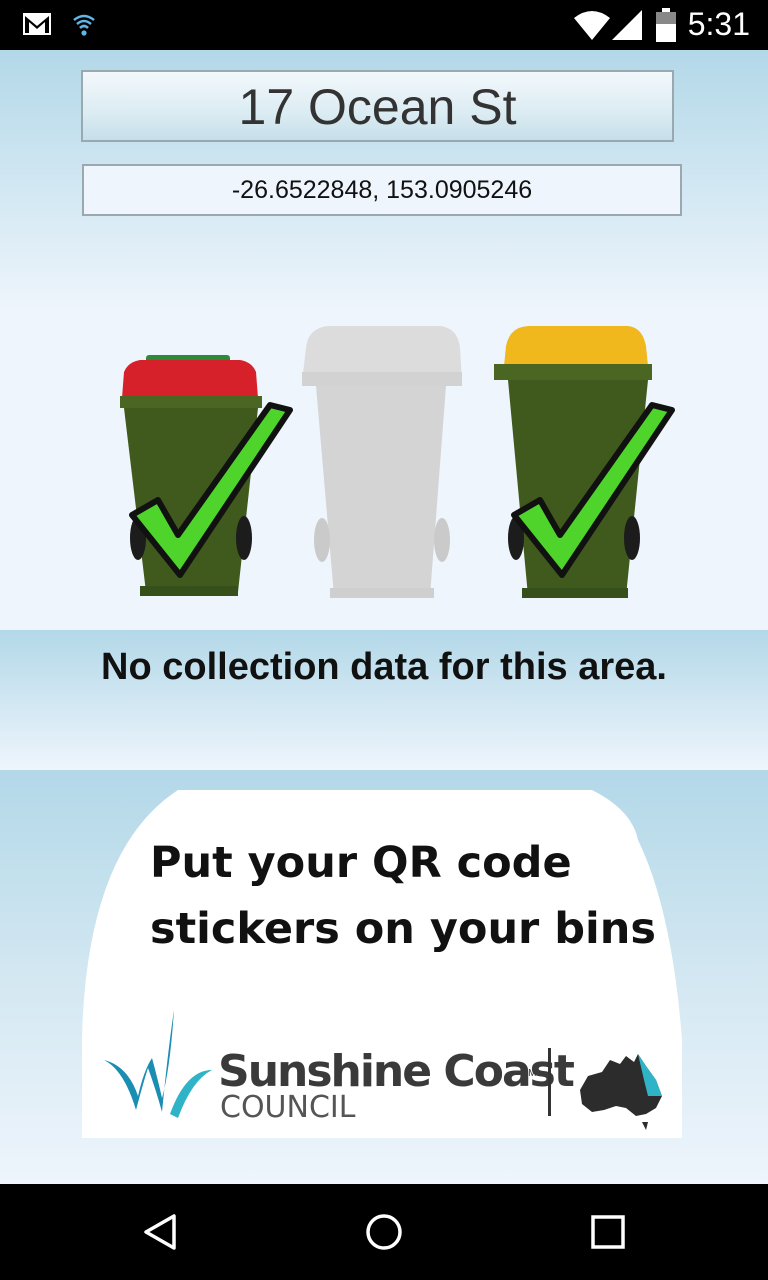 Image resolution: width=768 pixels, height=1280 pixels. What do you see at coordinates (666, 25) in the screenshot?
I see `battery-icon` at bounding box center [666, 25].